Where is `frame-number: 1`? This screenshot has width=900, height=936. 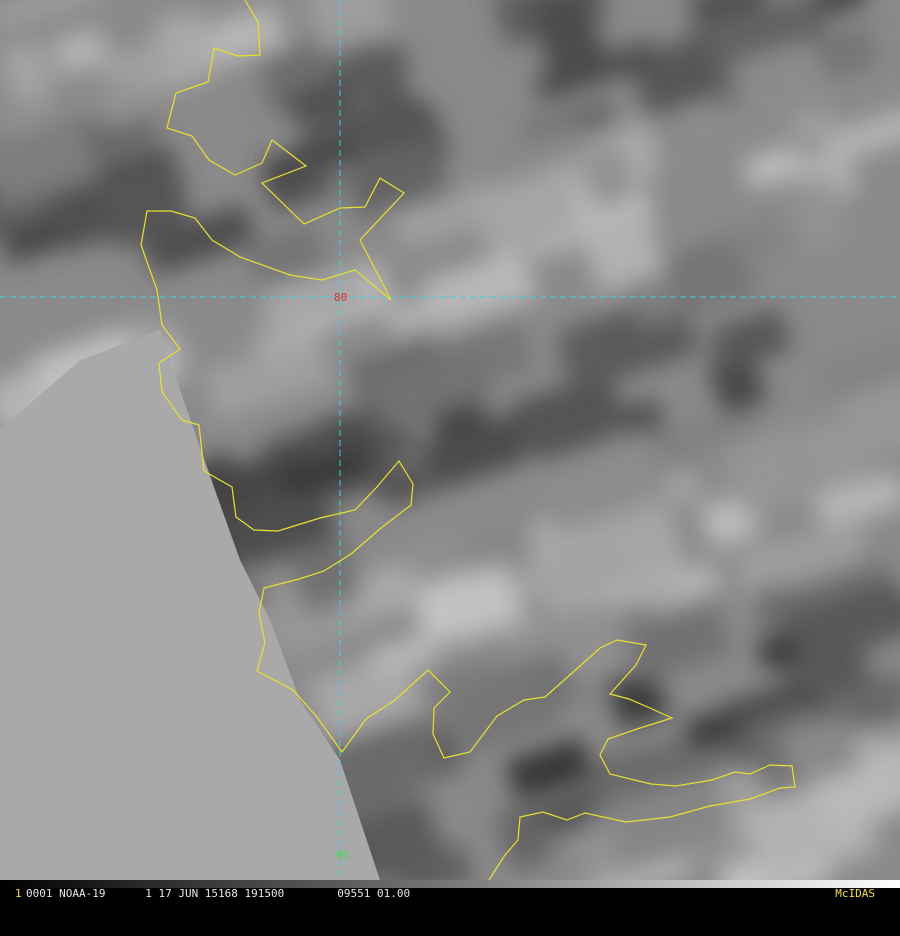 frame-number: 1 is located at coordinates (18, 893).